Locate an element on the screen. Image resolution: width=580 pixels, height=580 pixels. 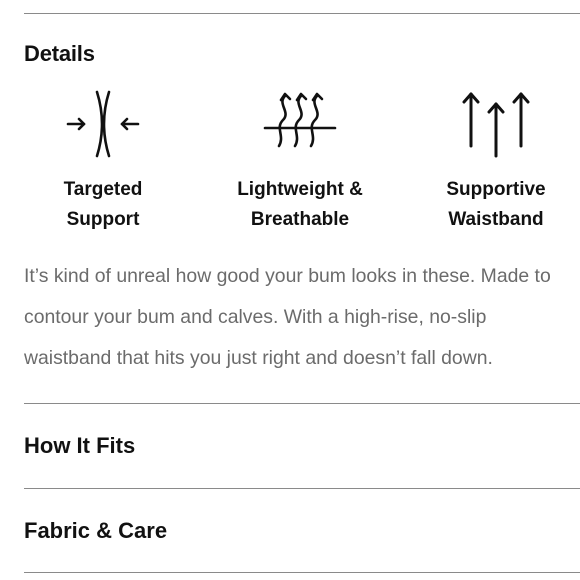
how-it-fits-accordion: How It Fits is located at coordinates (302, 446).